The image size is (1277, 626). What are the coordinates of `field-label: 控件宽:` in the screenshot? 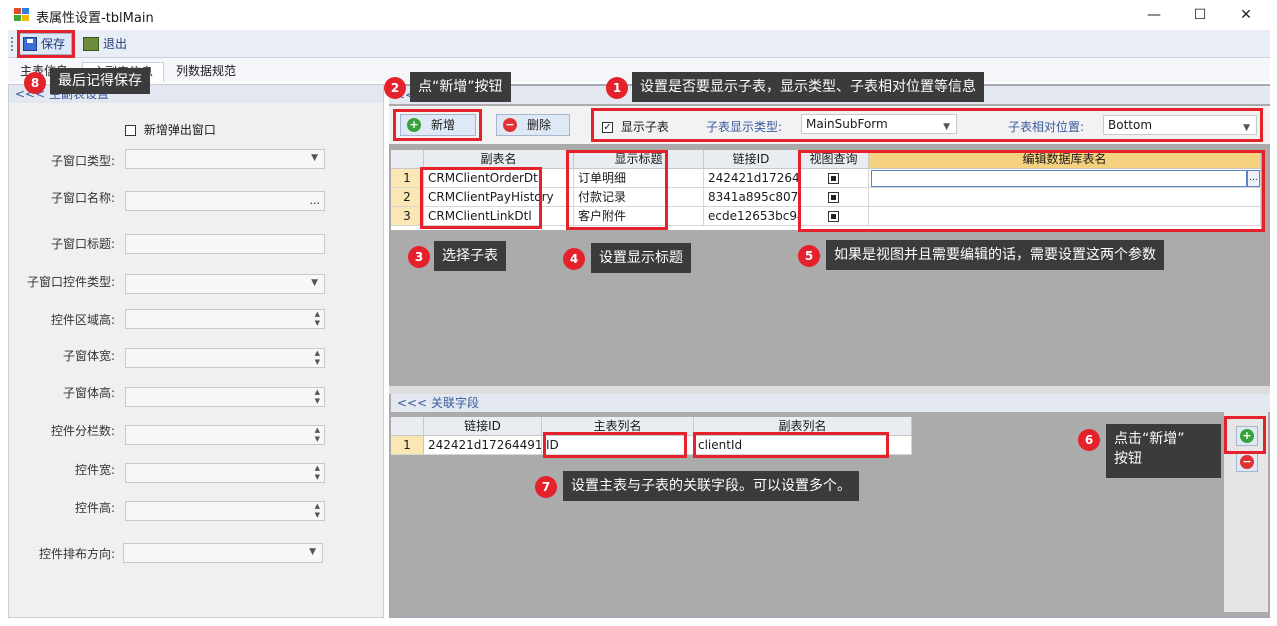 It's located at (94, 470).